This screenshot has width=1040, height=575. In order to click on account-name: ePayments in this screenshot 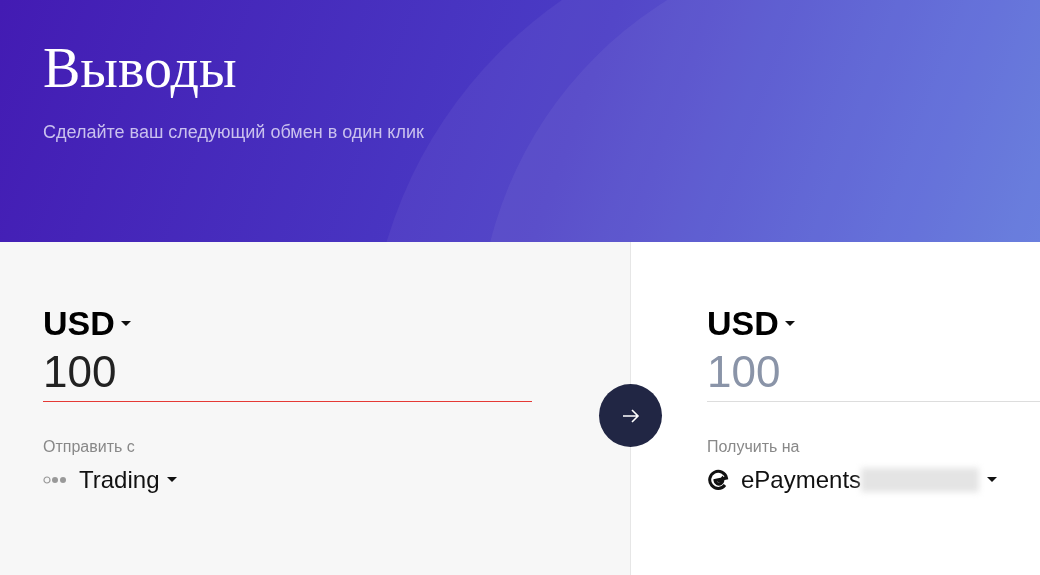, I will do `click(801, 480)`.